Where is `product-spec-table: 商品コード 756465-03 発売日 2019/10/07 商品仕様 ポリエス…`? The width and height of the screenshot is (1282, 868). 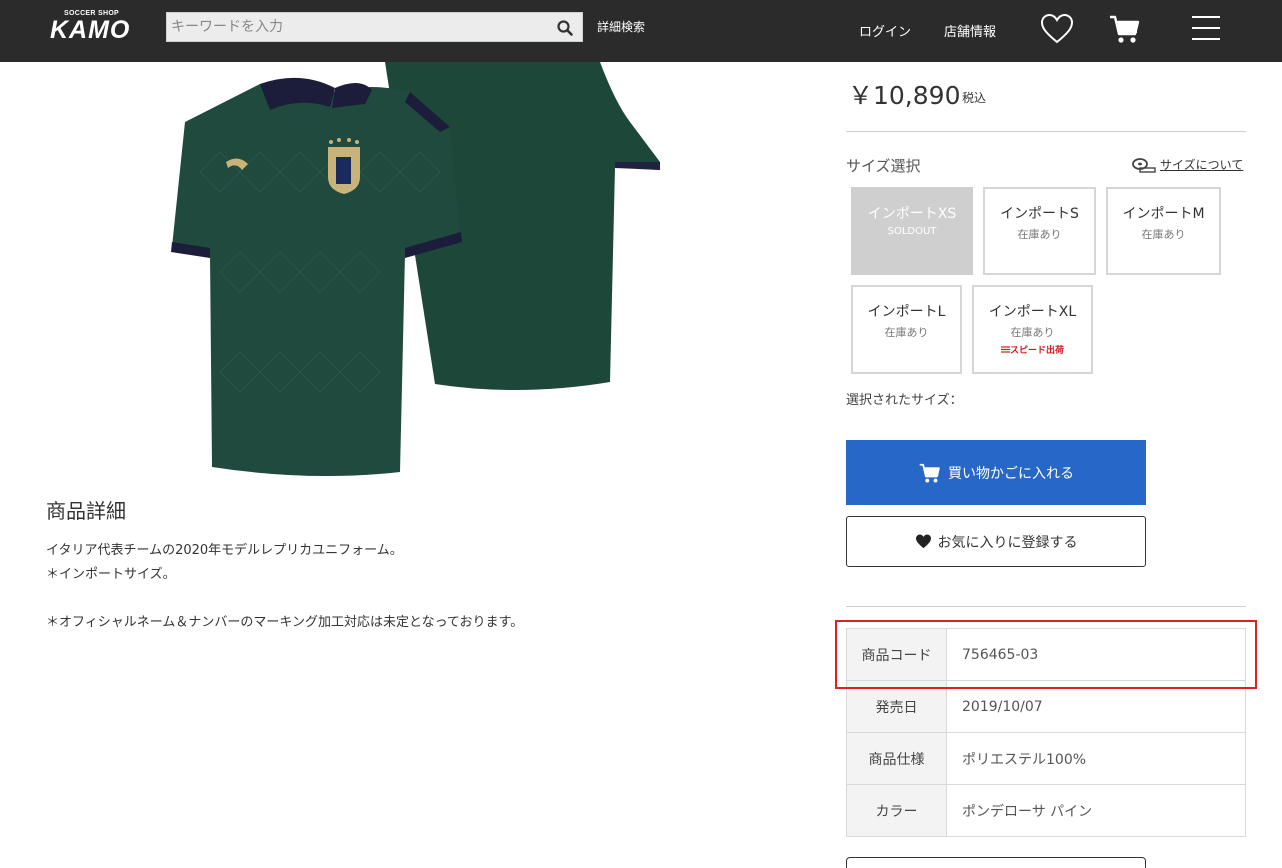
product-spec-table: 商品コード 756465-03 発売日 2019/10/07 商品仕様 ポリエス… is located at coordinates (1046, 732).